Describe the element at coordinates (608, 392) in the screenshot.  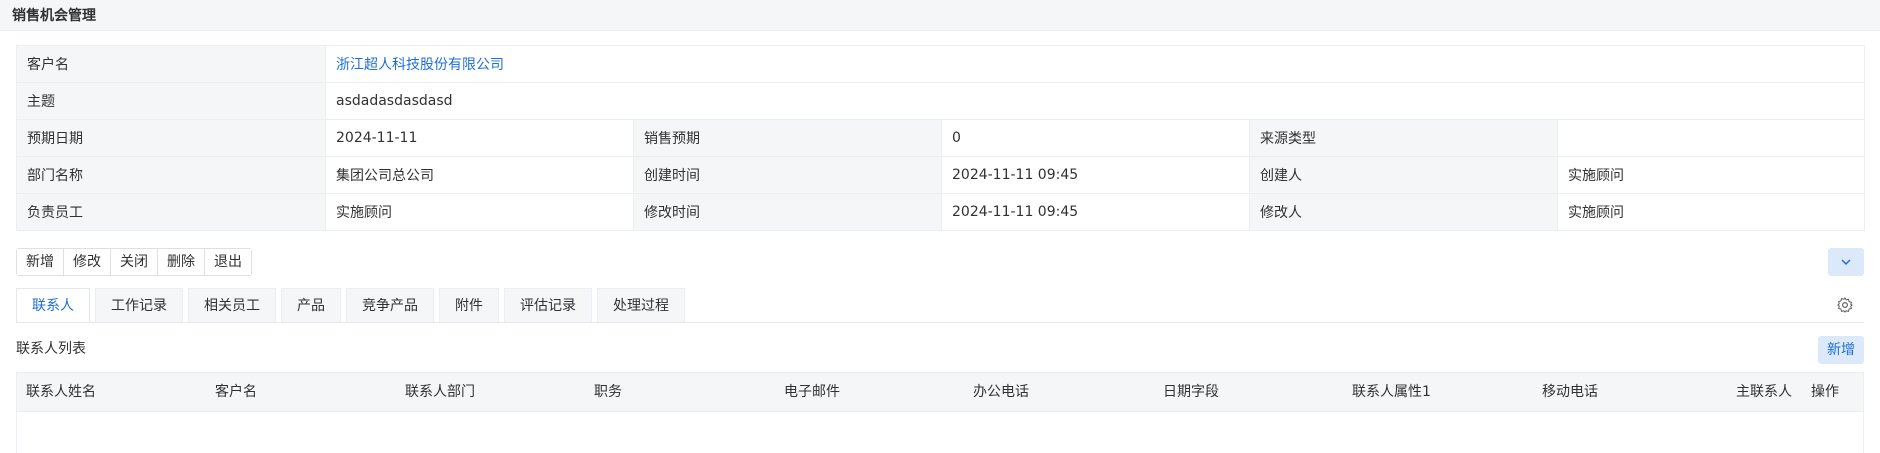
I see `col-position: 职务` at that location.